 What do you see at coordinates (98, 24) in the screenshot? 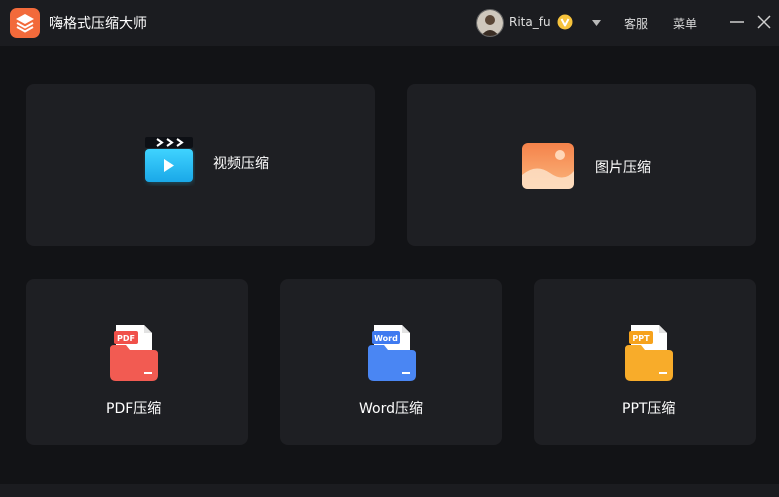
I see `app-title: 嗨格式压缩大师` at bounding box center [98, 24].